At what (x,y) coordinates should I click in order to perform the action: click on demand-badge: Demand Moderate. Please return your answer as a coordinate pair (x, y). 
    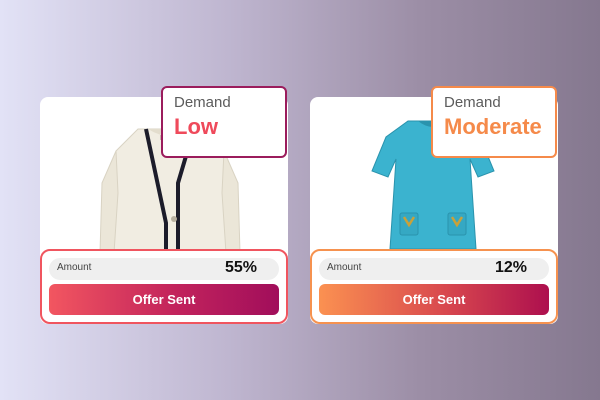
    Looking at the image, I should click on (494, 122).